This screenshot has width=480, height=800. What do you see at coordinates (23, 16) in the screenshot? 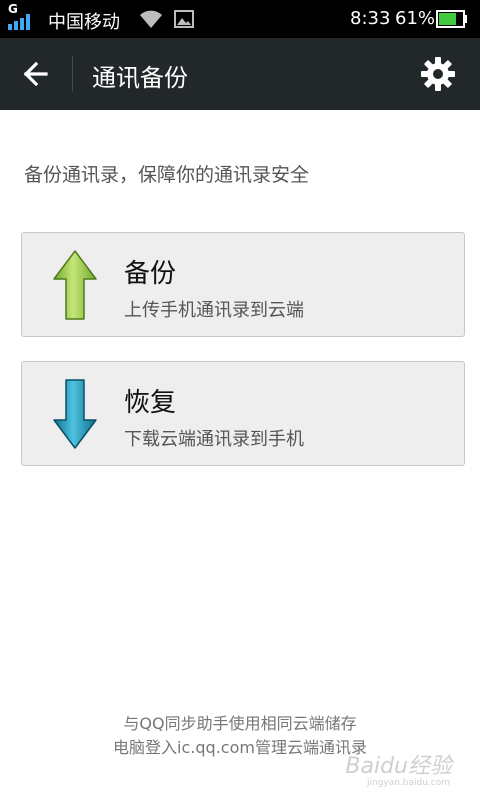
I see `signal-strength-icon: G` at bounding box center [23, 16].